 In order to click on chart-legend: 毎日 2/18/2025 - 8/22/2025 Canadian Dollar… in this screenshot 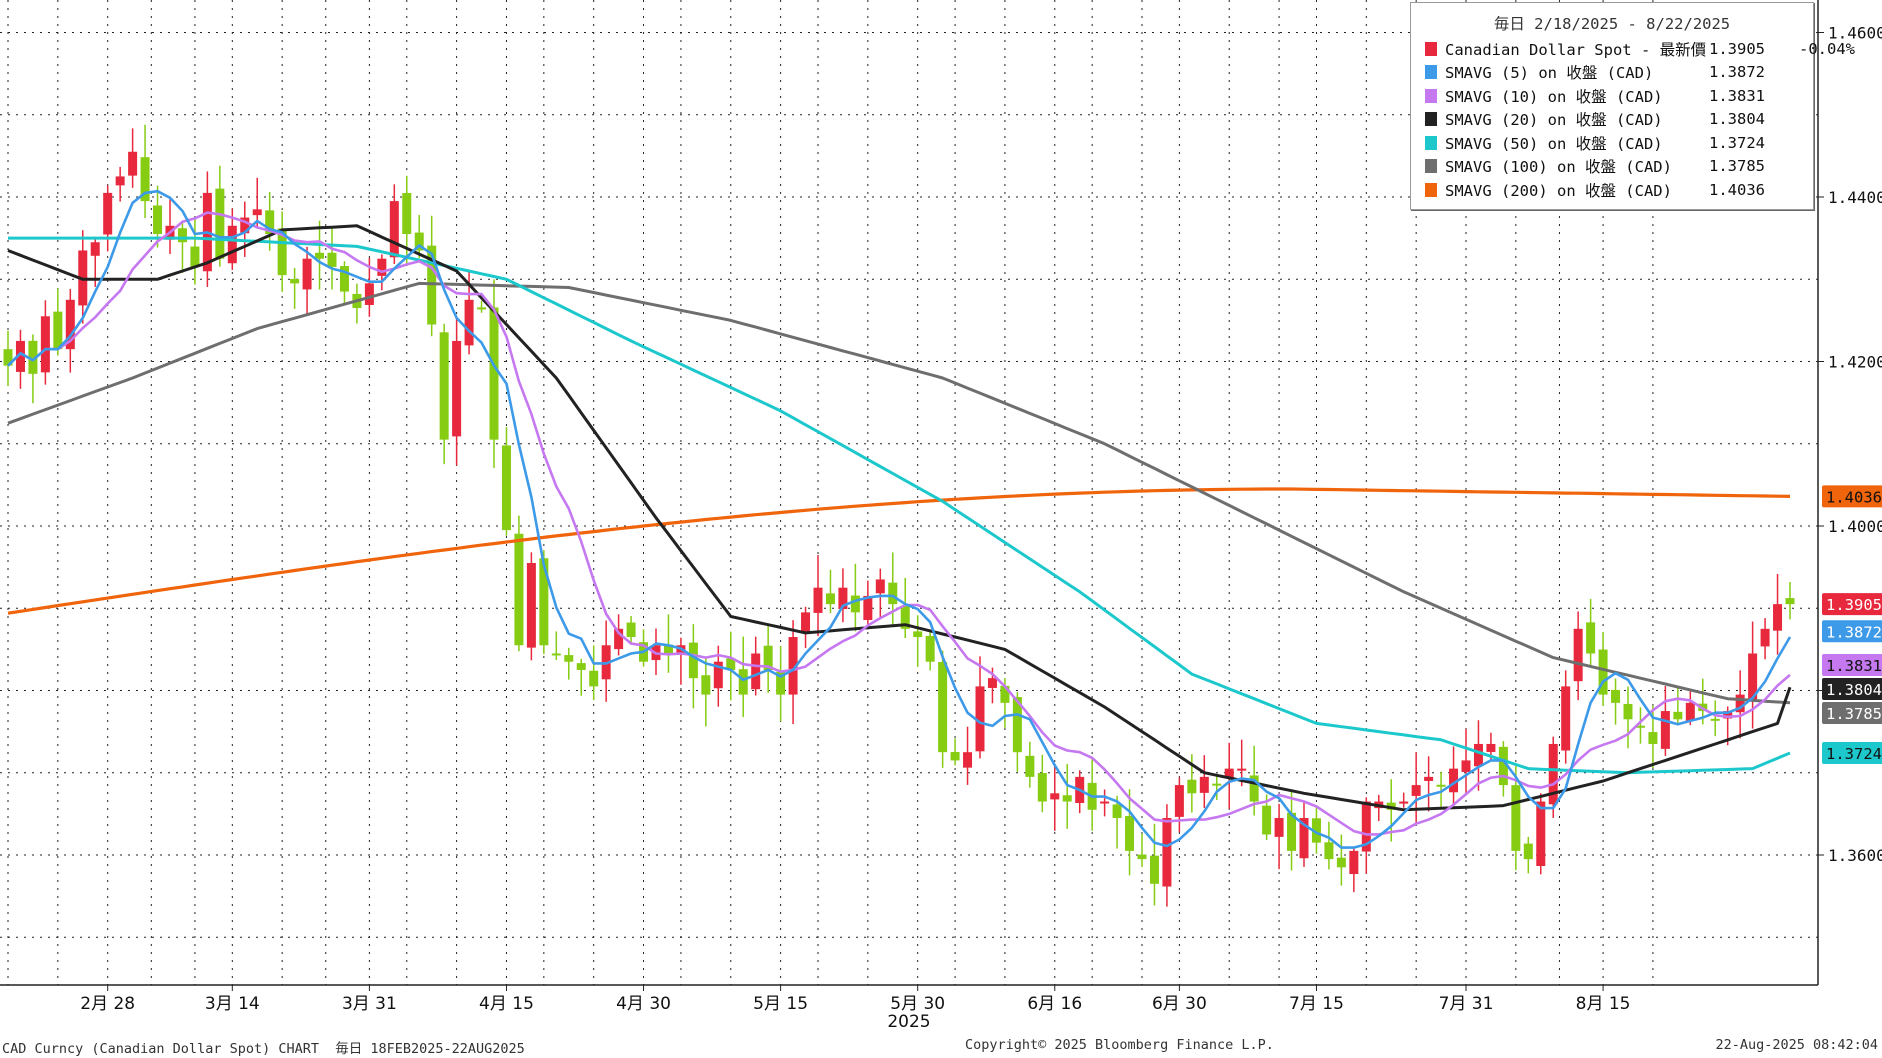, I will do `click(1632, 106)`.